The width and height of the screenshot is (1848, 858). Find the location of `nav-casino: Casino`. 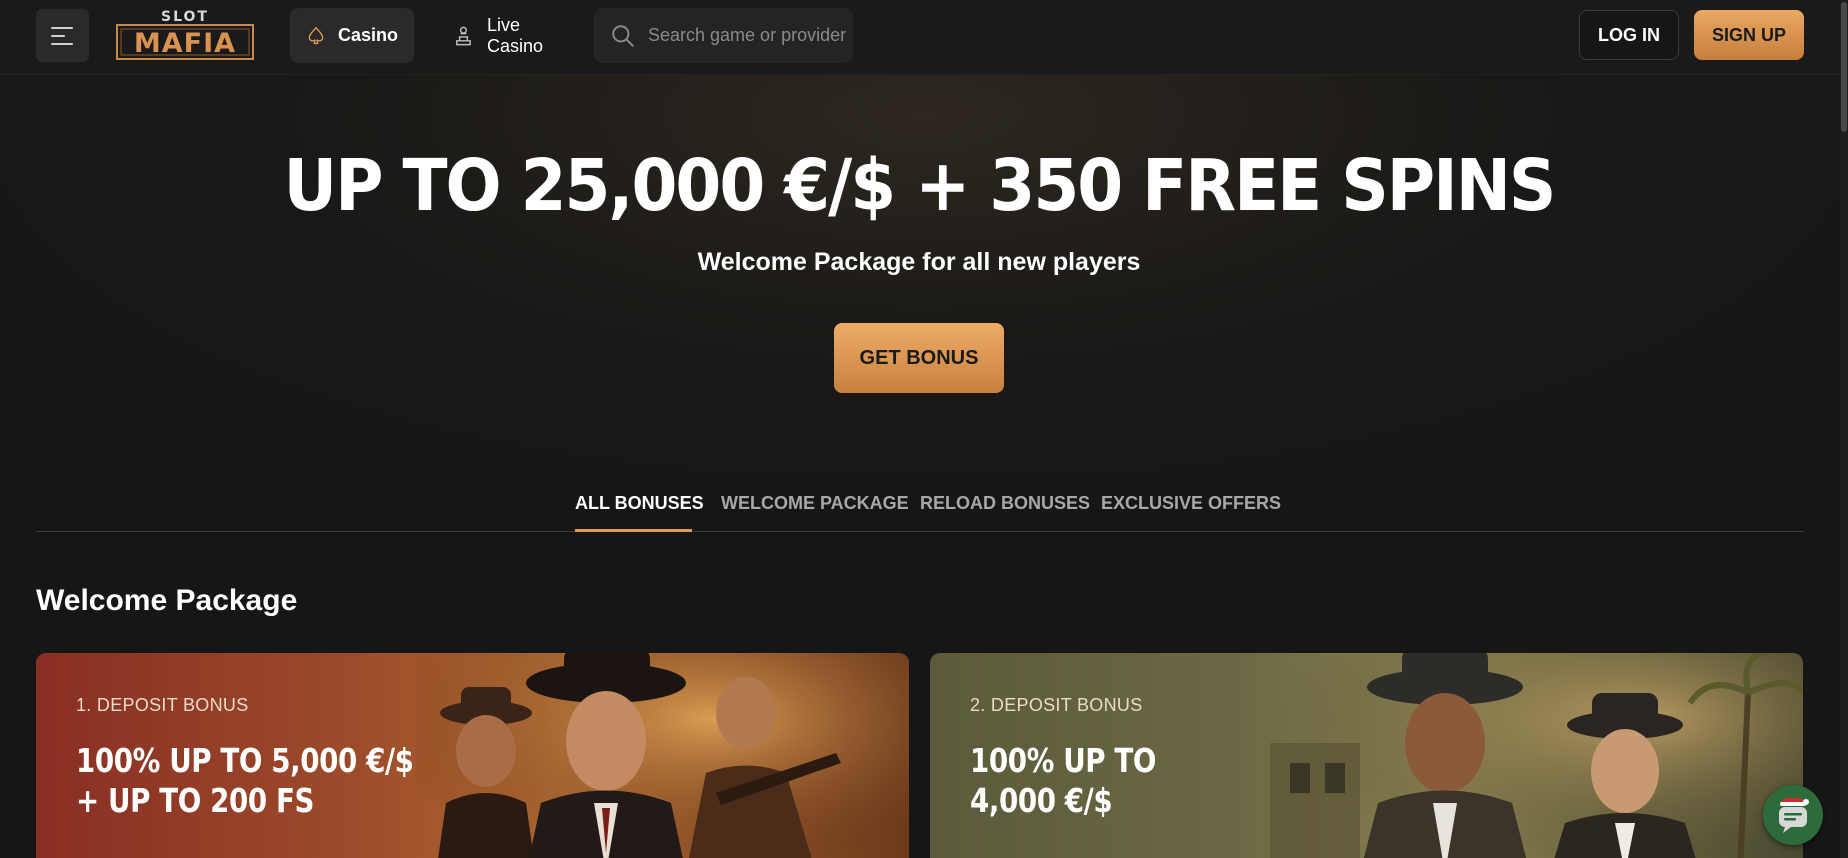

nav-casino: Casino is located at coordinates (352, 35).